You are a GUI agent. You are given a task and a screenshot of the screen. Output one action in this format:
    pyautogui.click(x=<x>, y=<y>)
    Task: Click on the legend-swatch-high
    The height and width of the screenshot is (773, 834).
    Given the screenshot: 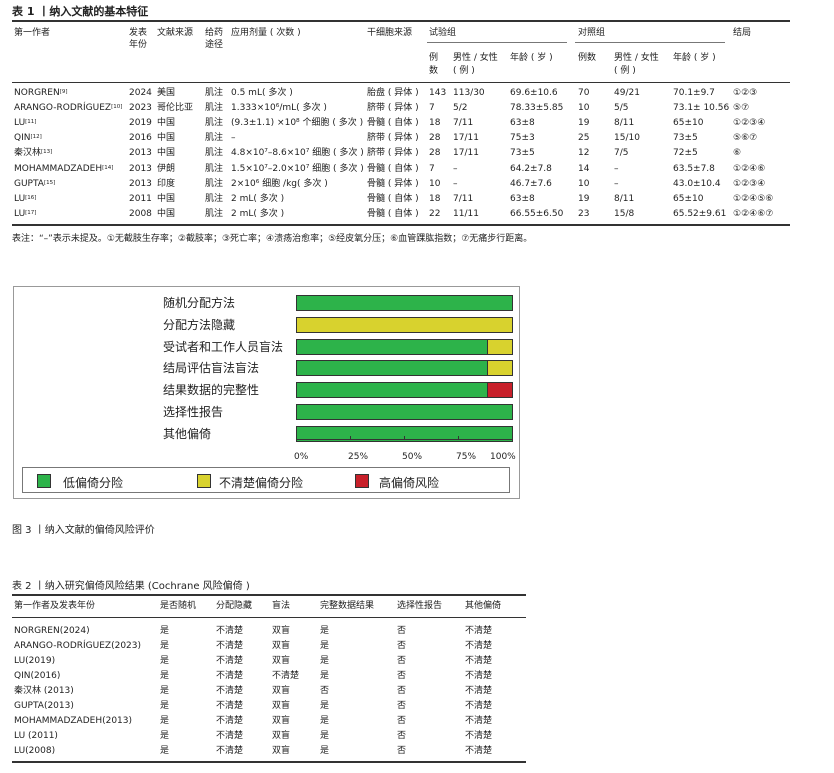 What is the action you would take?
    pyautogui.click(x=362, y=481)
    